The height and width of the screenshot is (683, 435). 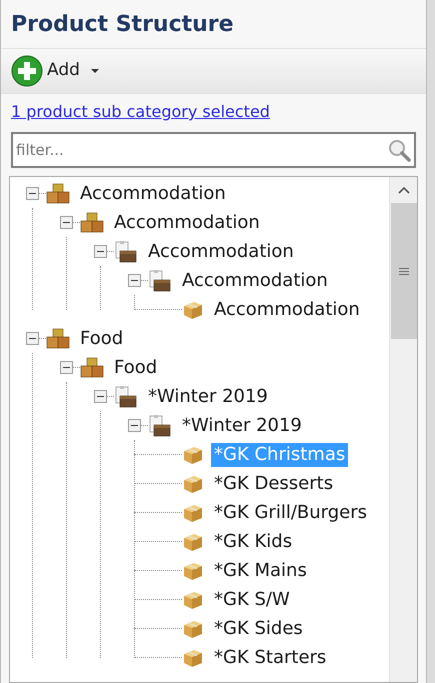 I want to click on tree-item-label: *GK Sides, so click(x=258, y=628).